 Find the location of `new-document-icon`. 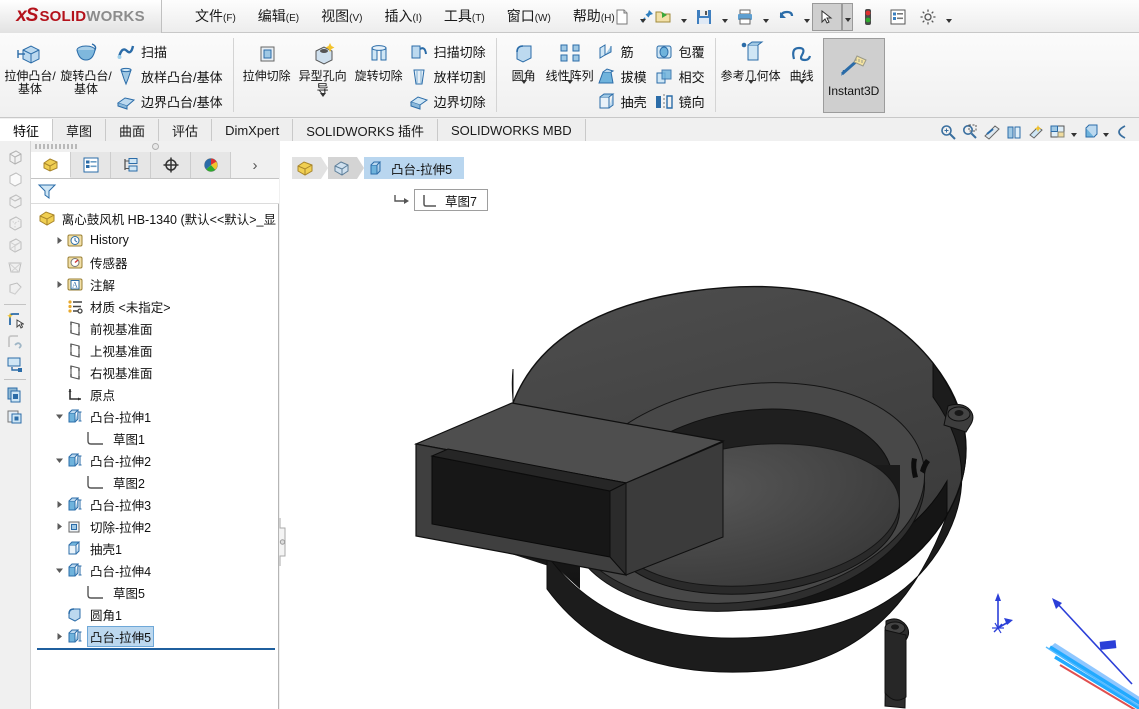

new-document-icon is located at coordinates (622, 17).